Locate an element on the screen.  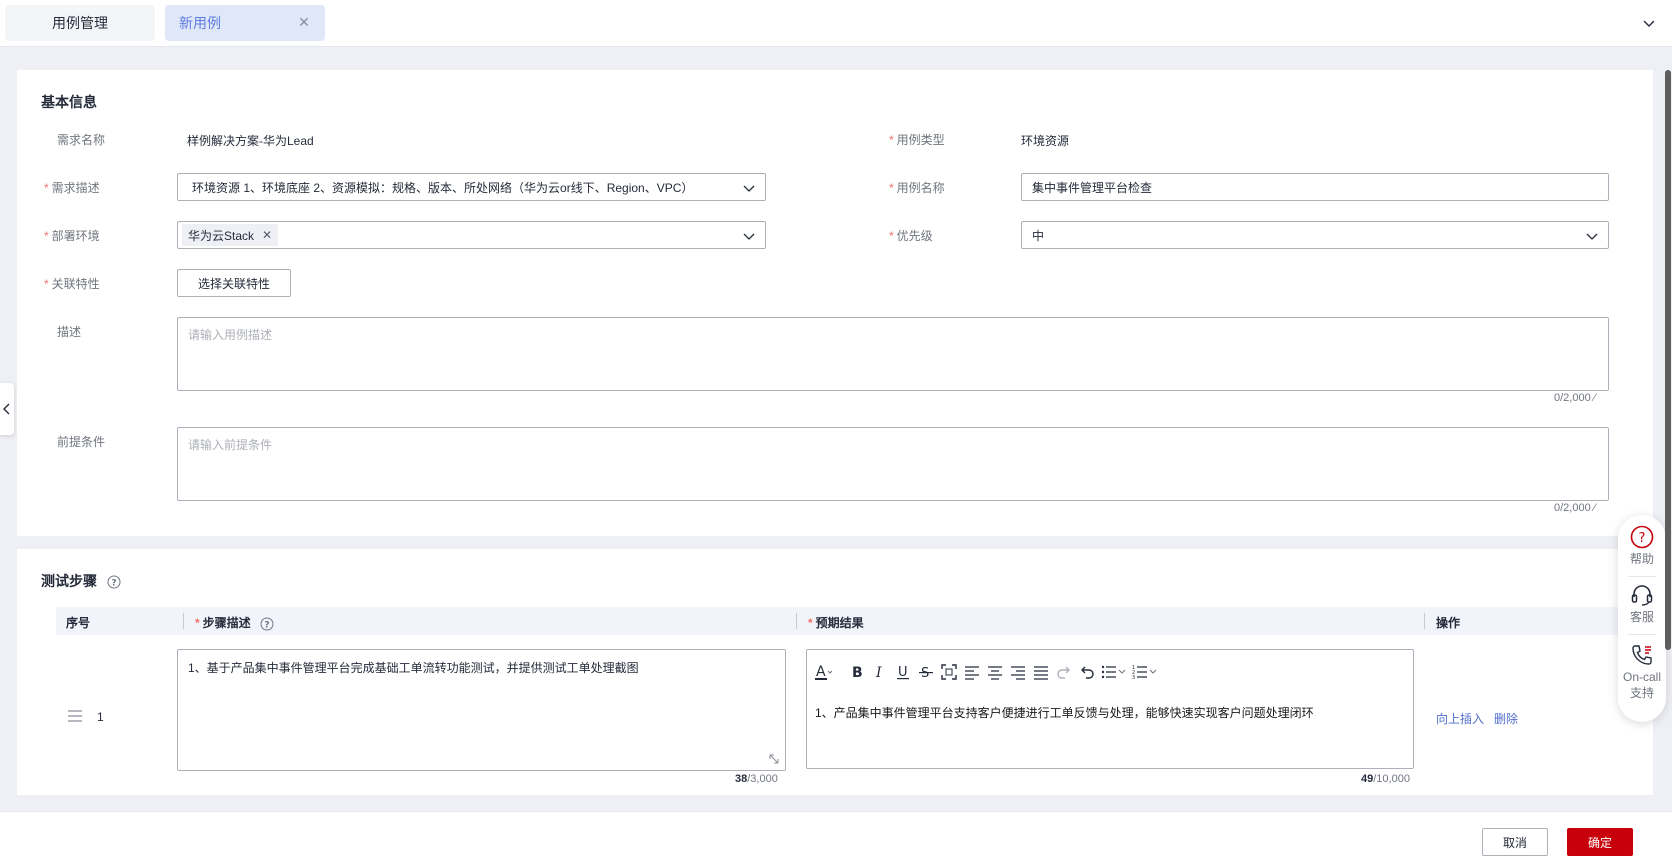
chip-label: 华为云Stack is located at coordinates (221, 235).